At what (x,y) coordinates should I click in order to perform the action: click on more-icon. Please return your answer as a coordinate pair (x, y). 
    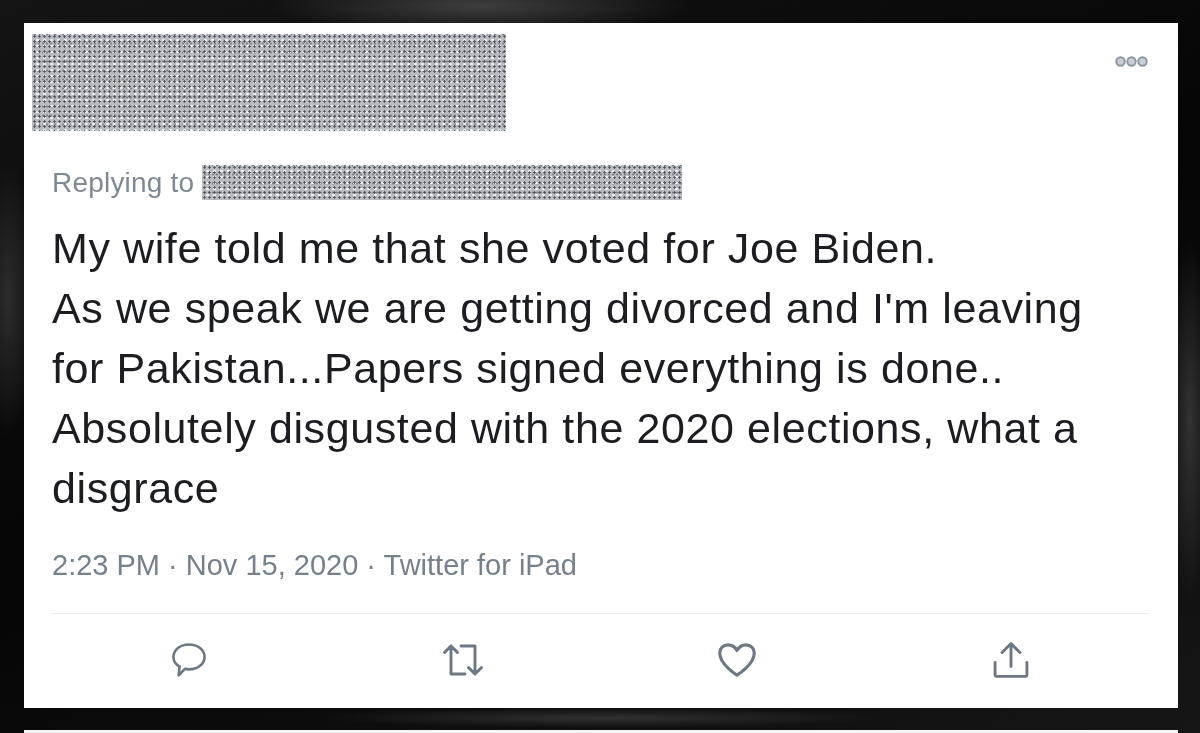
    Looking at the image, I should click on (1131, 61).